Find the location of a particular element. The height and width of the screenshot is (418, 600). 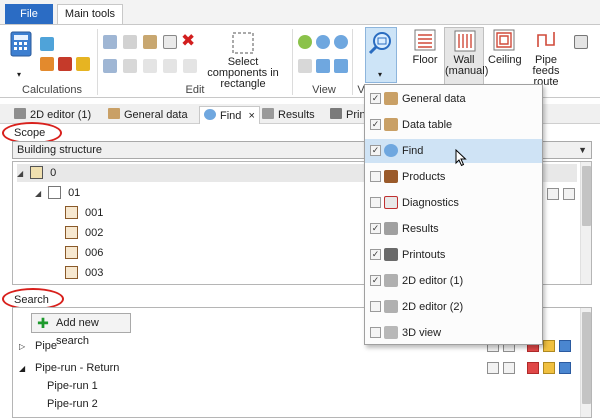

floor-level-icon is located at coordinates (55, 192).